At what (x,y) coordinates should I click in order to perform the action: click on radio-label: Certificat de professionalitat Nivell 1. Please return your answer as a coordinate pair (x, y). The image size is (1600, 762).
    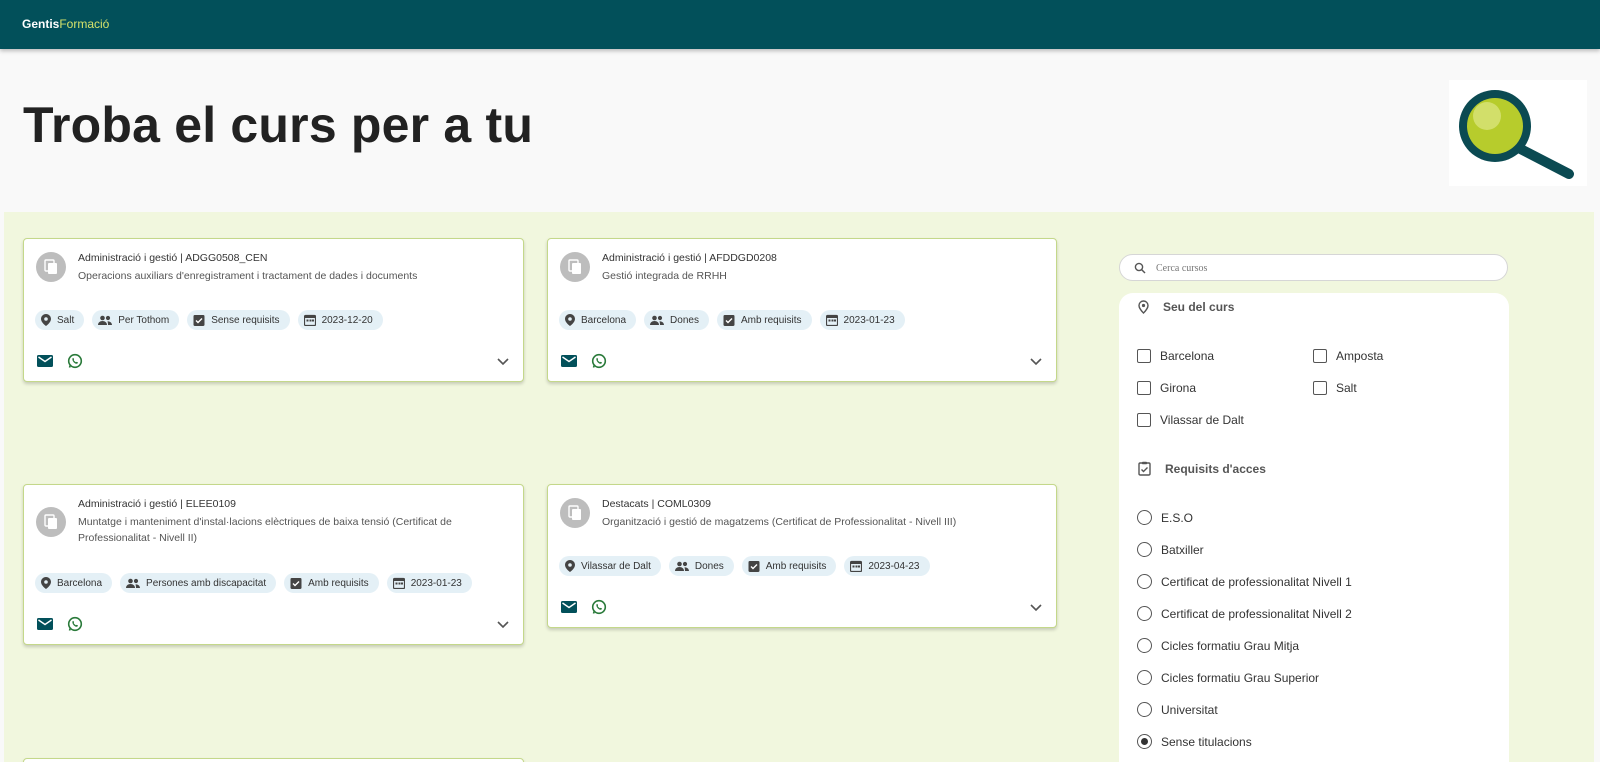
    Looking at the image, I should click on (1256, 581).